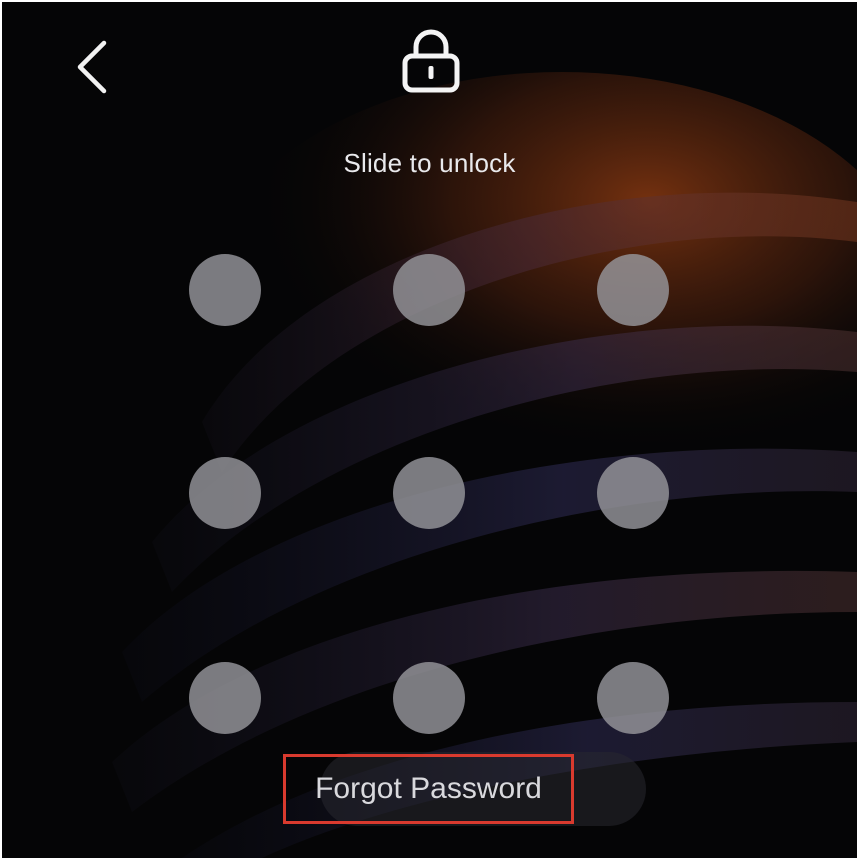  Describe the element at coordinates (428, 789) in the screenshot. I see `forgot-password-button: Forgot Password` at that location.